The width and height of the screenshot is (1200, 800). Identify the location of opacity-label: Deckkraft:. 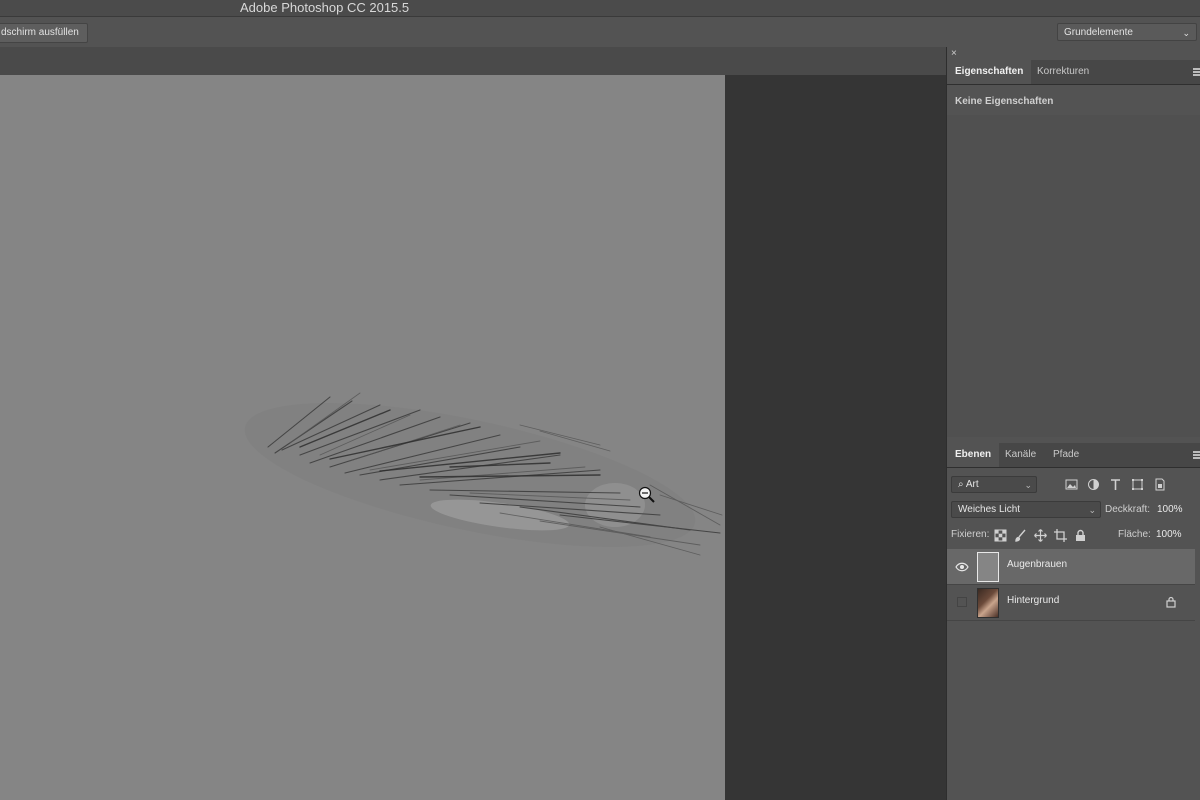
(1128, 509).